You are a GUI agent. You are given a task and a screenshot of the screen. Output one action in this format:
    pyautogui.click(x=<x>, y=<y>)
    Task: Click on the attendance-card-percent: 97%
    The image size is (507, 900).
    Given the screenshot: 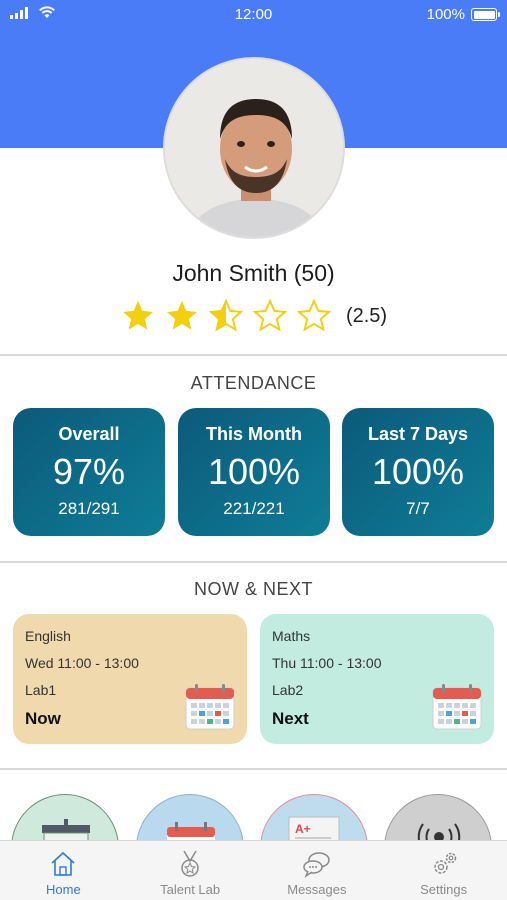 What is the action you would take?
    pyautogui.click(x=89, y=471)
    